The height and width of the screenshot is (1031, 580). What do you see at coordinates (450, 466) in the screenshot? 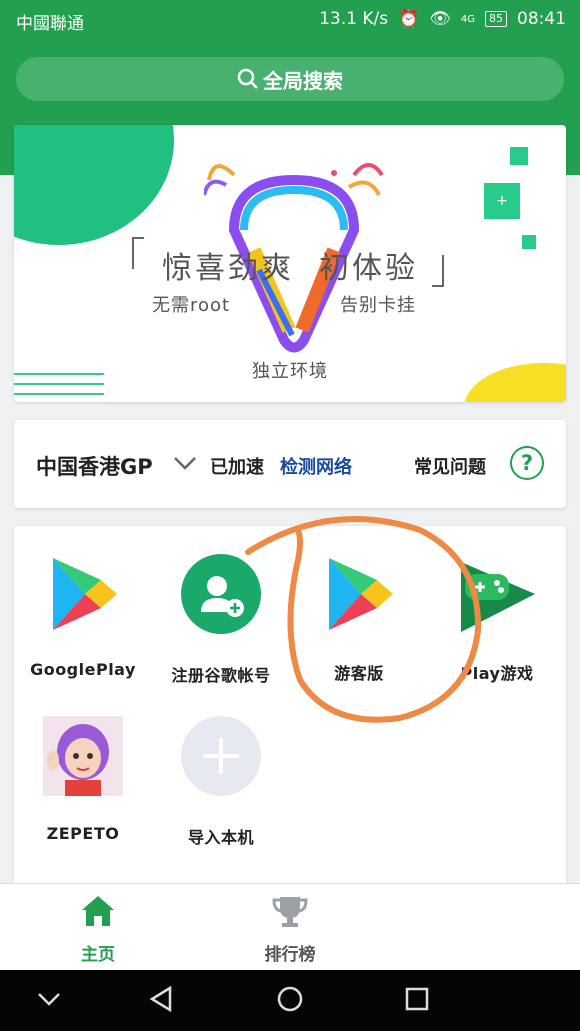
I see `faq-link: 常见问题` at bounding box center [450, 466].